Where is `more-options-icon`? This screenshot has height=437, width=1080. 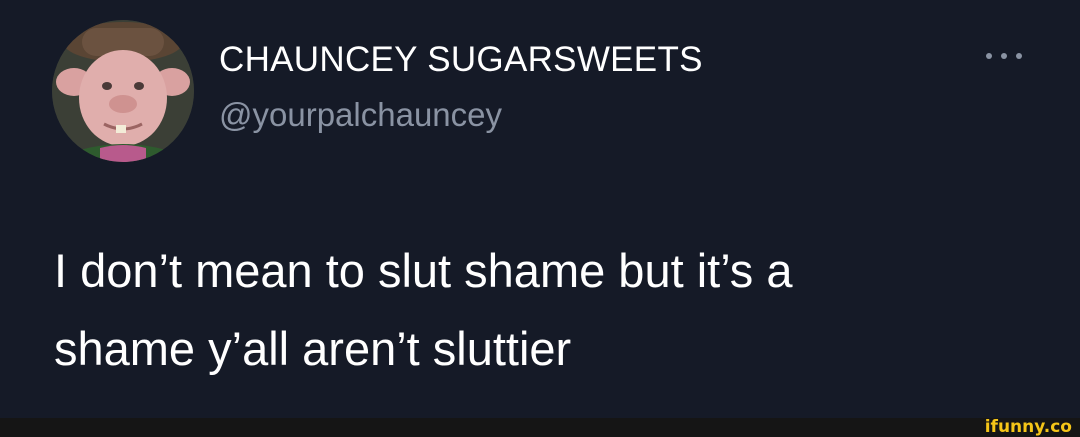 more-options-icon is located at coordinates (1004, 56).